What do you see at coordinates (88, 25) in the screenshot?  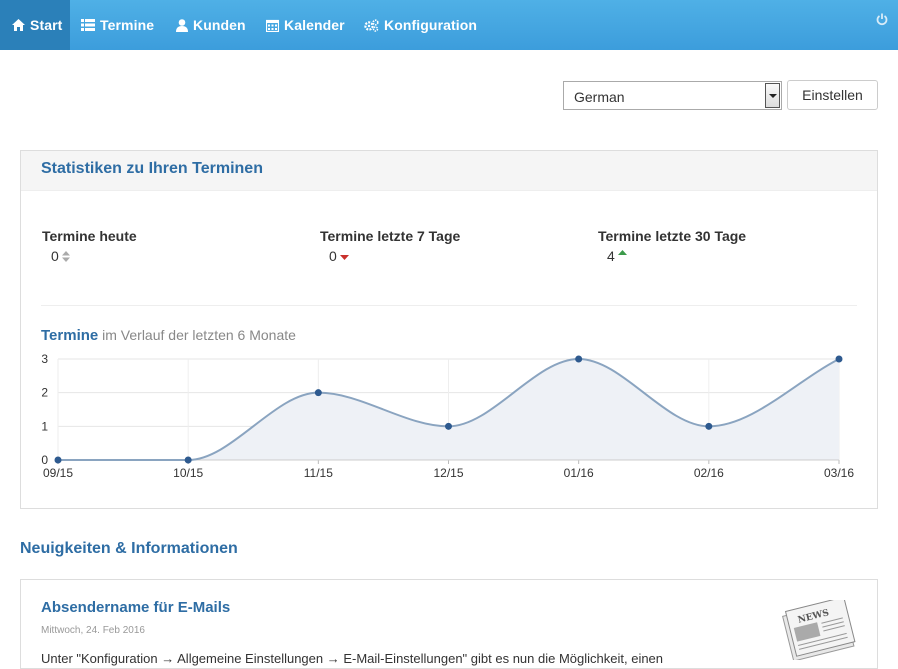 I see `list-icon` at bounding box center [88, 25].